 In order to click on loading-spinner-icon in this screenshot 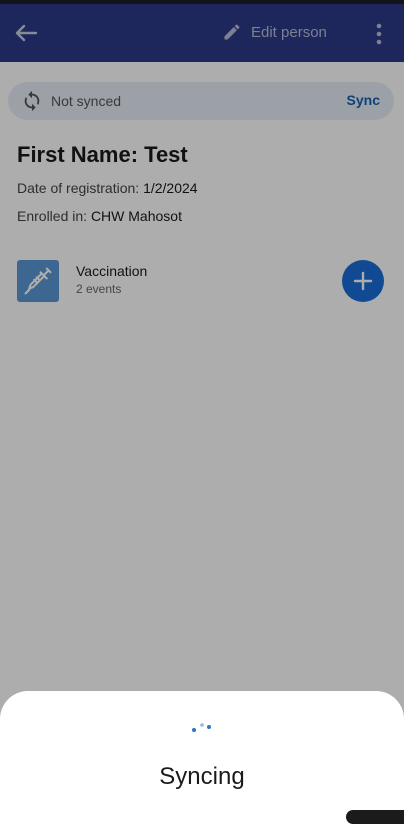, I will do `click(201, 727)`.